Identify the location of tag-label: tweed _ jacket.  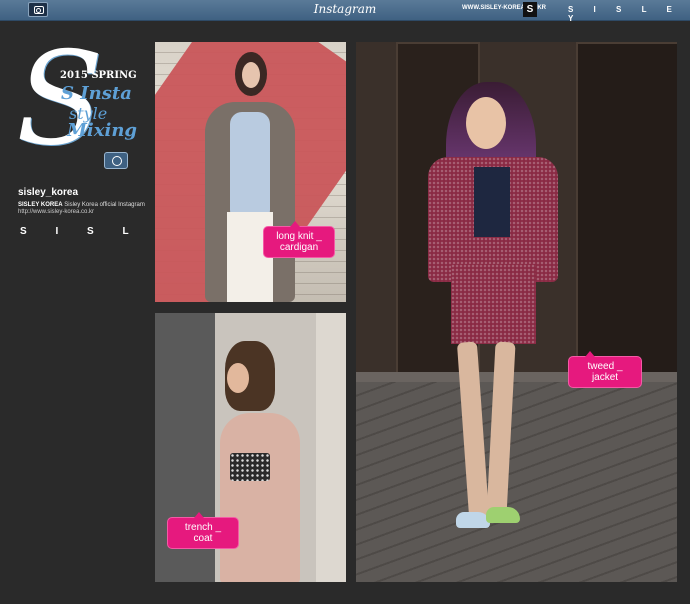
(605, 372).